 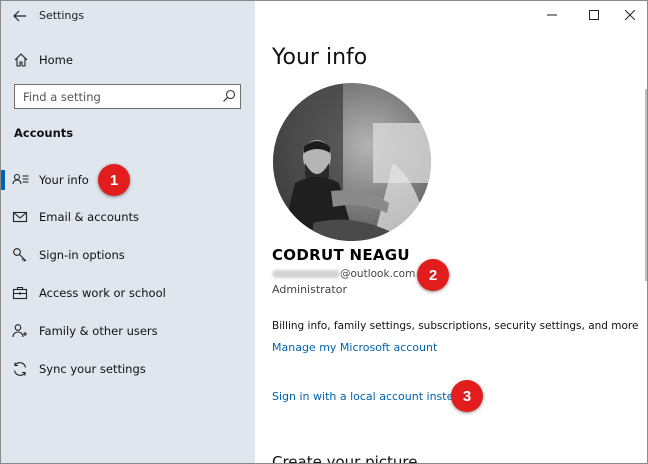 I want to click on person-plus-icon, so click(x=19, y=331).